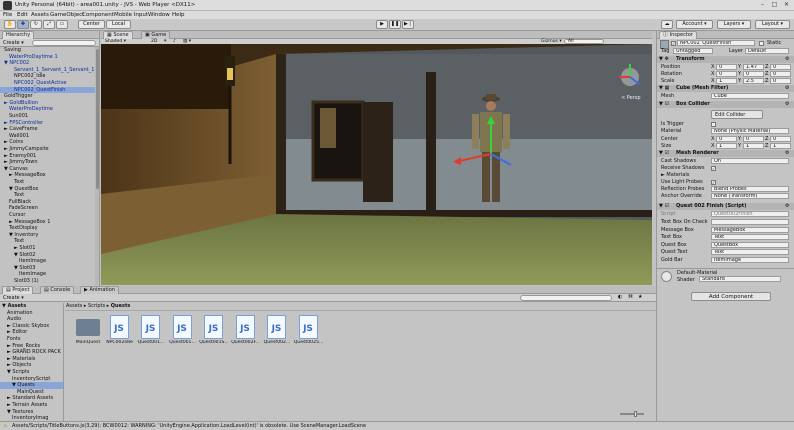 The image size is (794, 430). What do you see at coordinates (48, 136) in the screenshot?
I see `hierarchy-item: Wall001` at bounding box center [48, 136].